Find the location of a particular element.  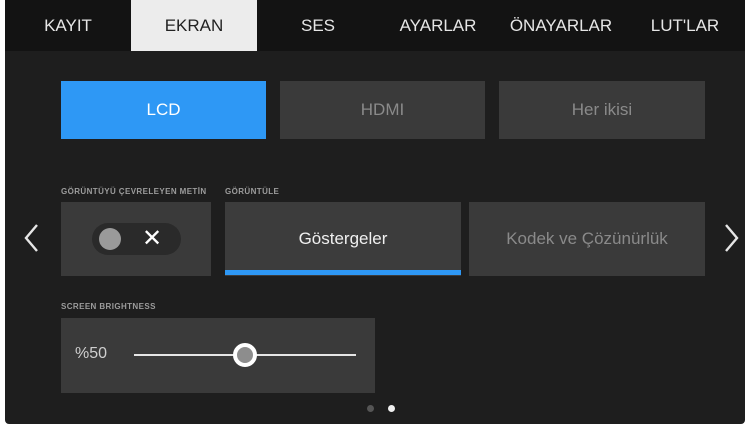

display-codec-resolution-button: Kodek ve Çözünürlük is located at coordinates (587, 239).